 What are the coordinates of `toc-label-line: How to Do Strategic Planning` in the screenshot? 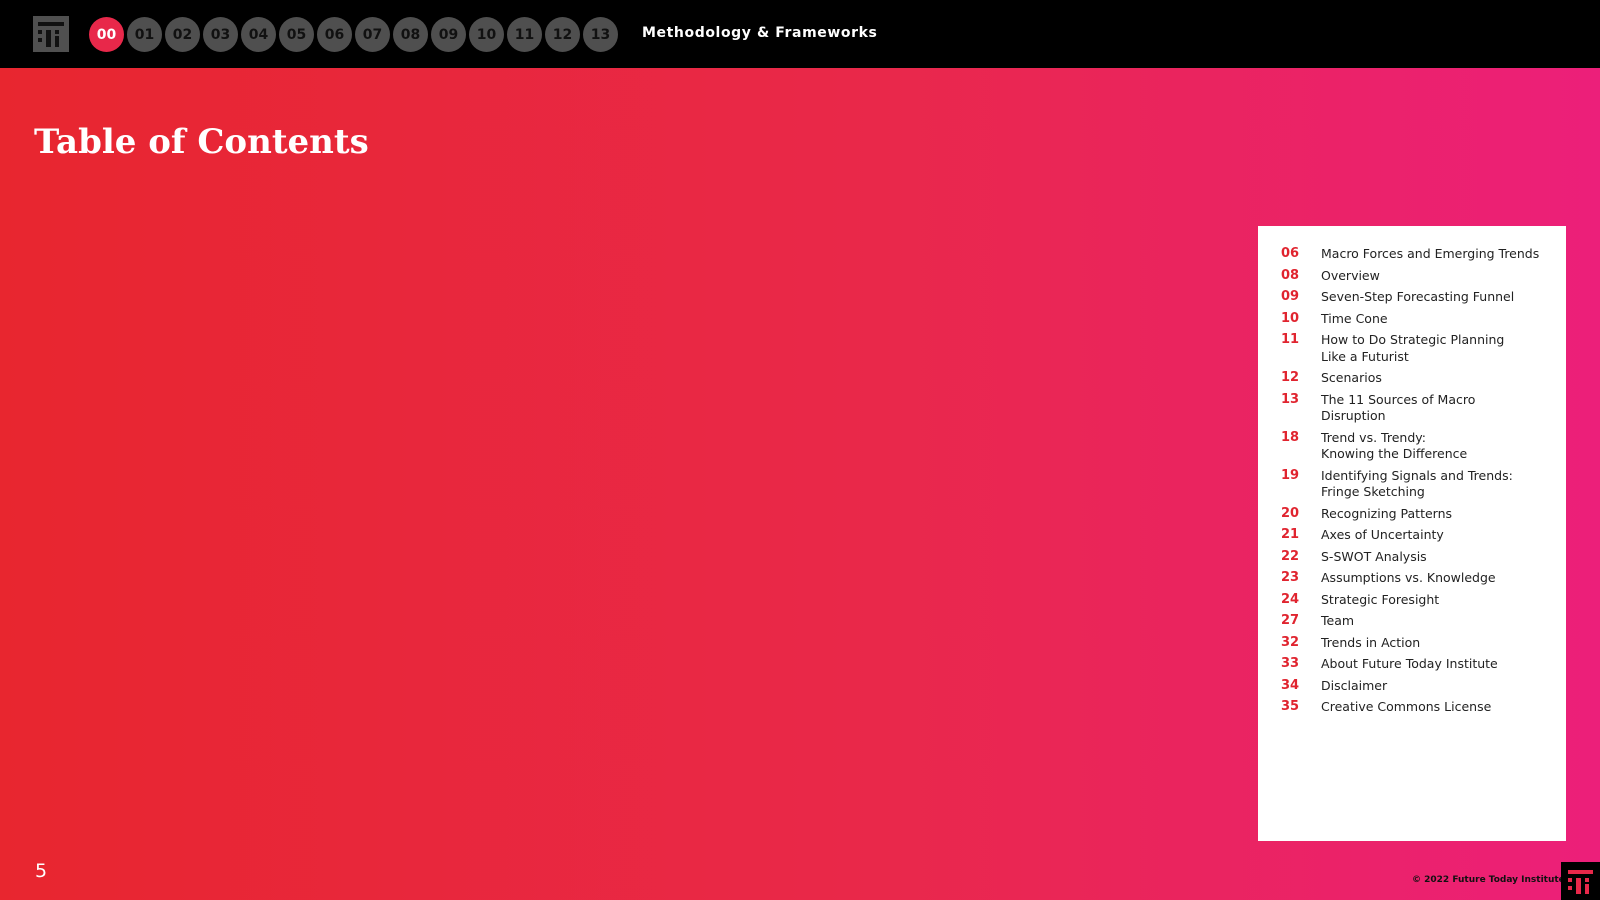 It's located at (1413, 339).